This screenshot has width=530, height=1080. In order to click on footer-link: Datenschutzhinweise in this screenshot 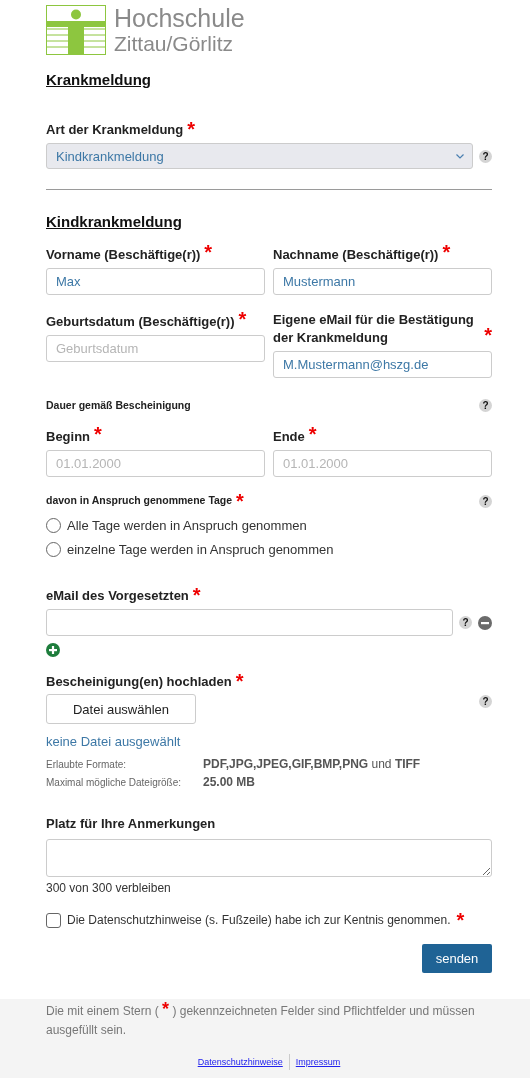, I will do `click(240, 1062)`.